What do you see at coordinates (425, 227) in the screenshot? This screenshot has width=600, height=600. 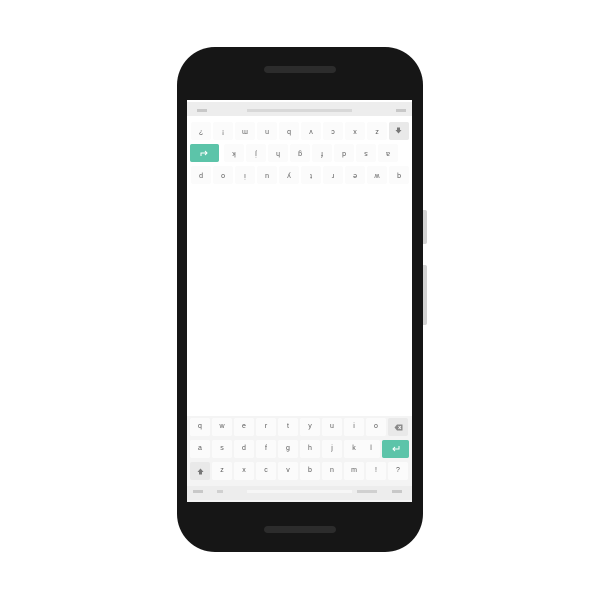 I see `volume-button` at bounding box center [425, 227].